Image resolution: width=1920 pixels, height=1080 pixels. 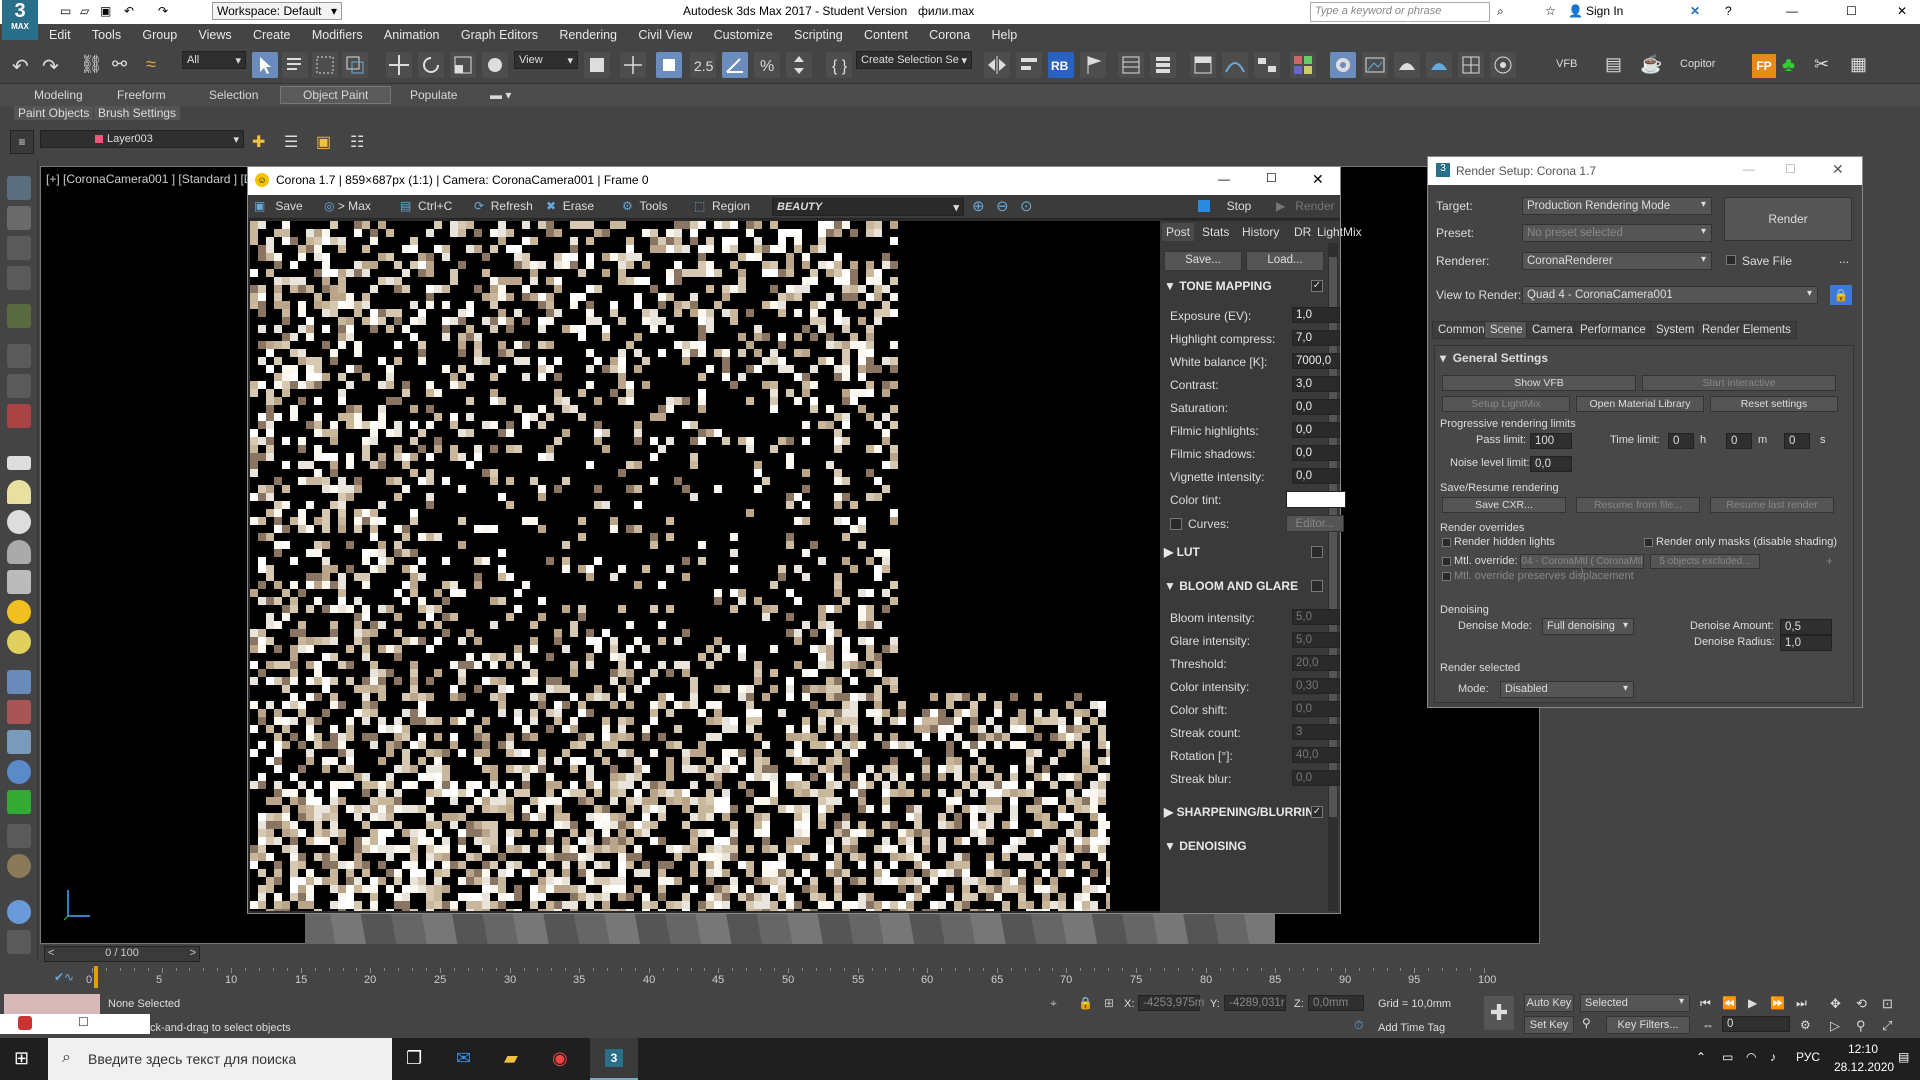 I want to click on script-icon, so click(x=19, y=942).